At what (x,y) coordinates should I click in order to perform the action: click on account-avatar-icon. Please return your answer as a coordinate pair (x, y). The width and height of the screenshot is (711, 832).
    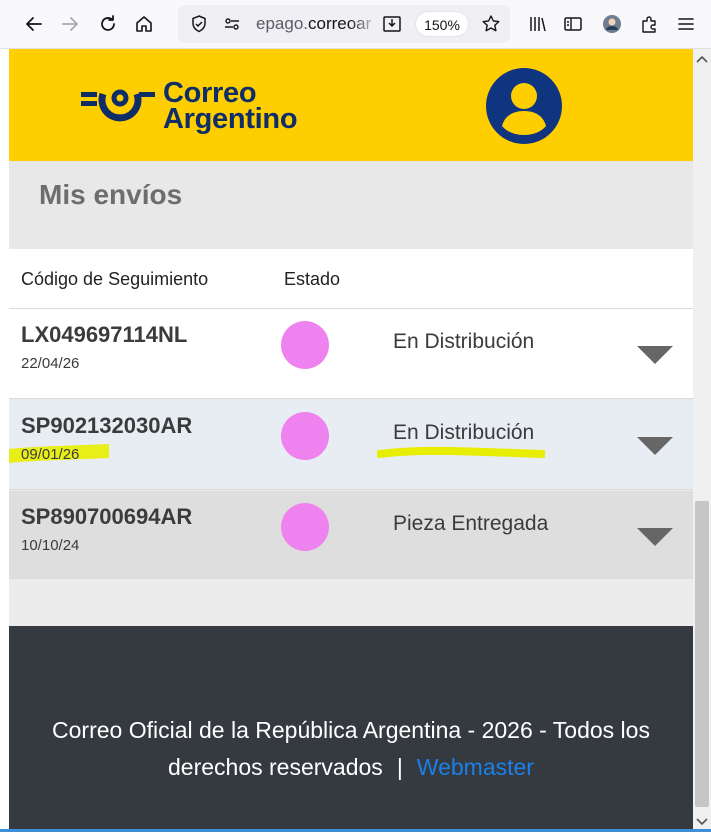
    Looking at the image, I should click on (612, 24).